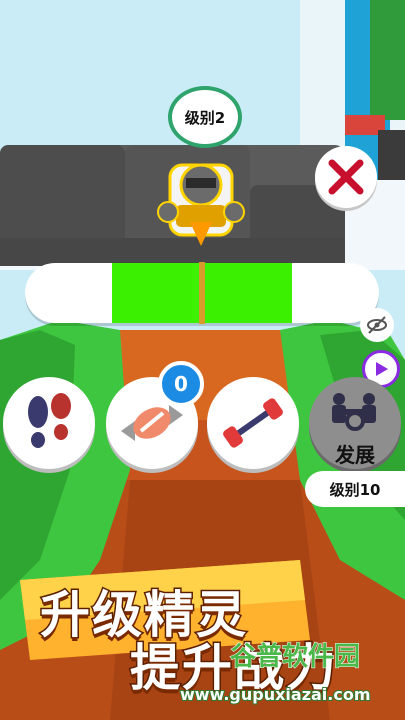 Image resolution: width=405 pixels, height=720 pixels. What do you see at coordinates (275, 694) in the screenshot?
I see `watermark-url: www.gupuxiazai.com` at bounding box center [275, 694].